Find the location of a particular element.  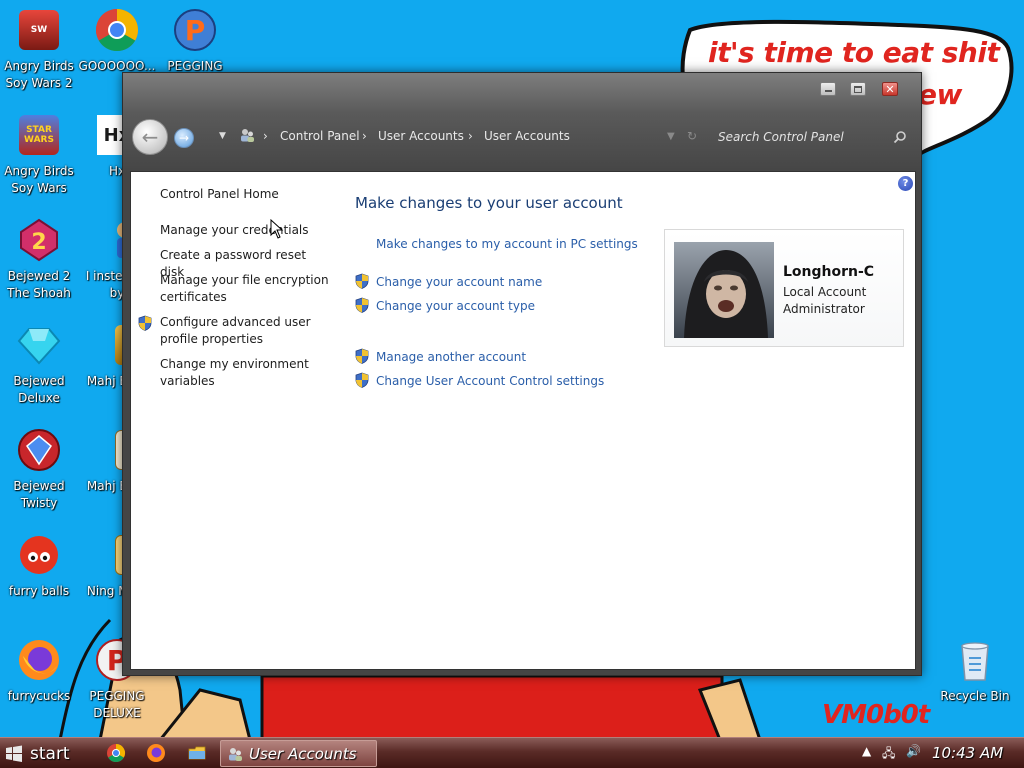

bejeweled-twist-icon is located at coordinates (39, 450).